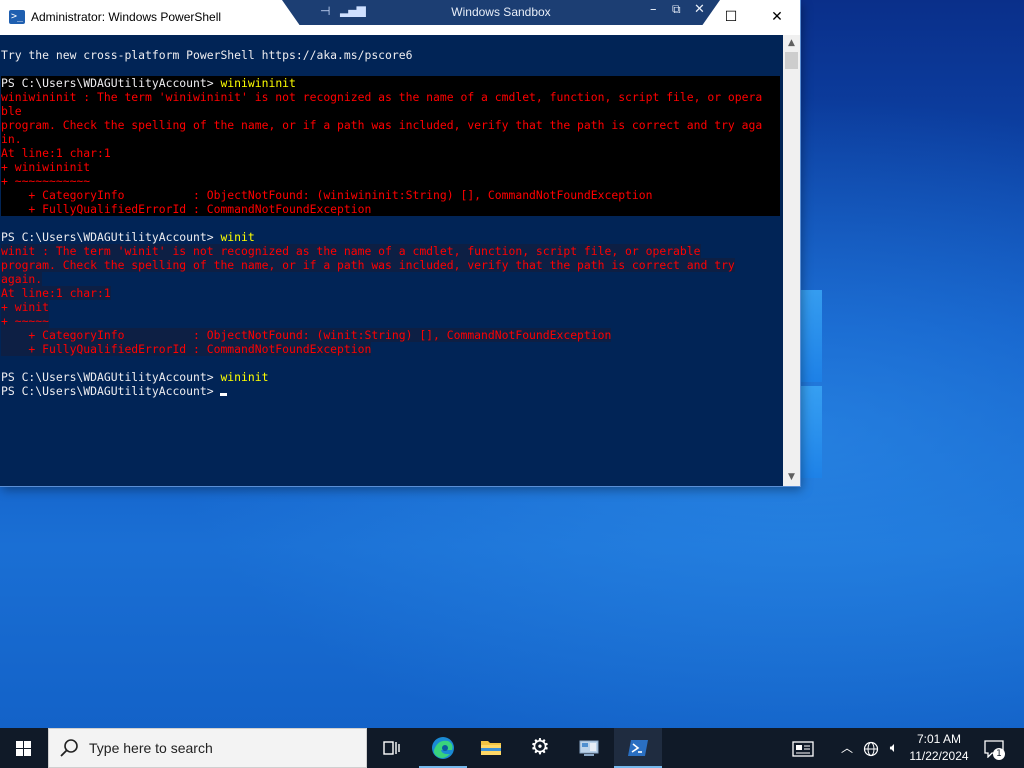 This screenshot has height=768, width=1024. I want to click on scroll-thumb, so click(791, 60).